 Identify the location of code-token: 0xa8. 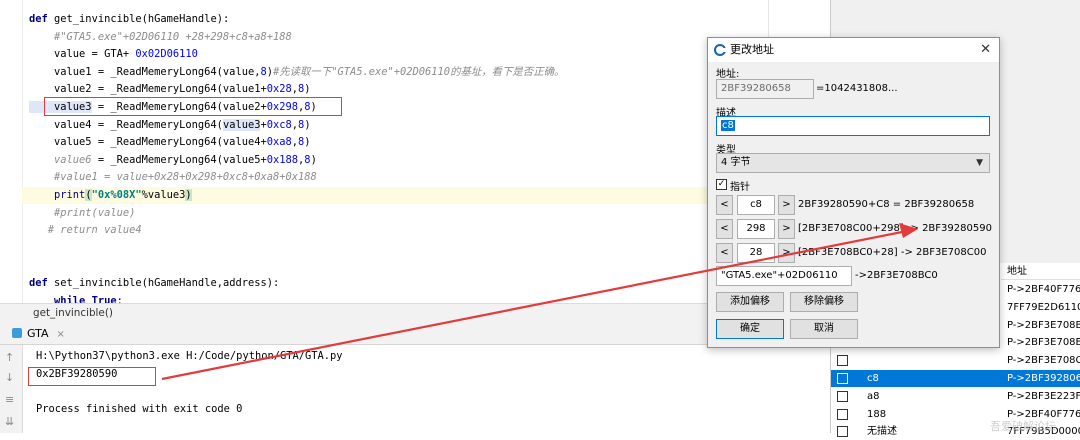
(279, 142).